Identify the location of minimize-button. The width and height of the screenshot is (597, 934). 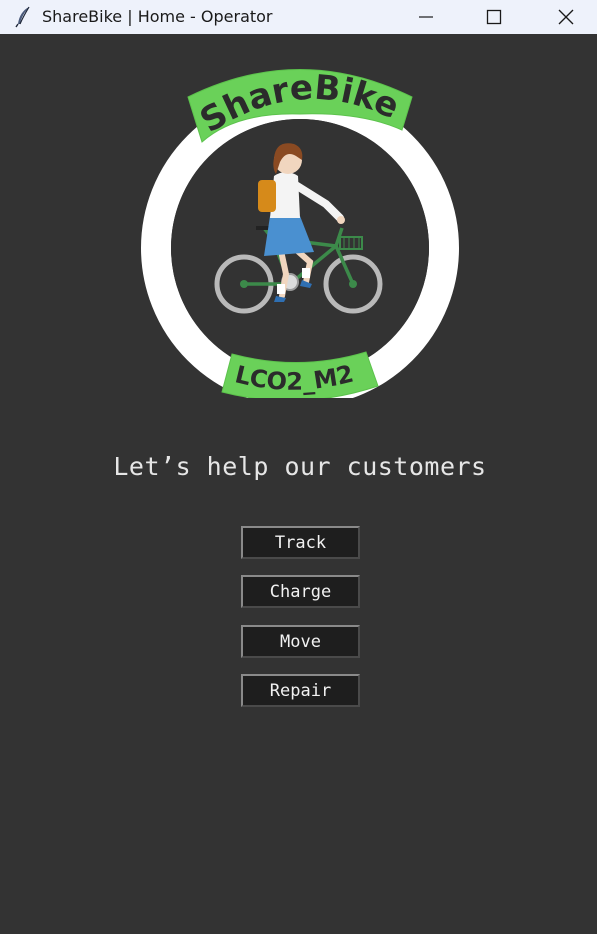
(426, 17).